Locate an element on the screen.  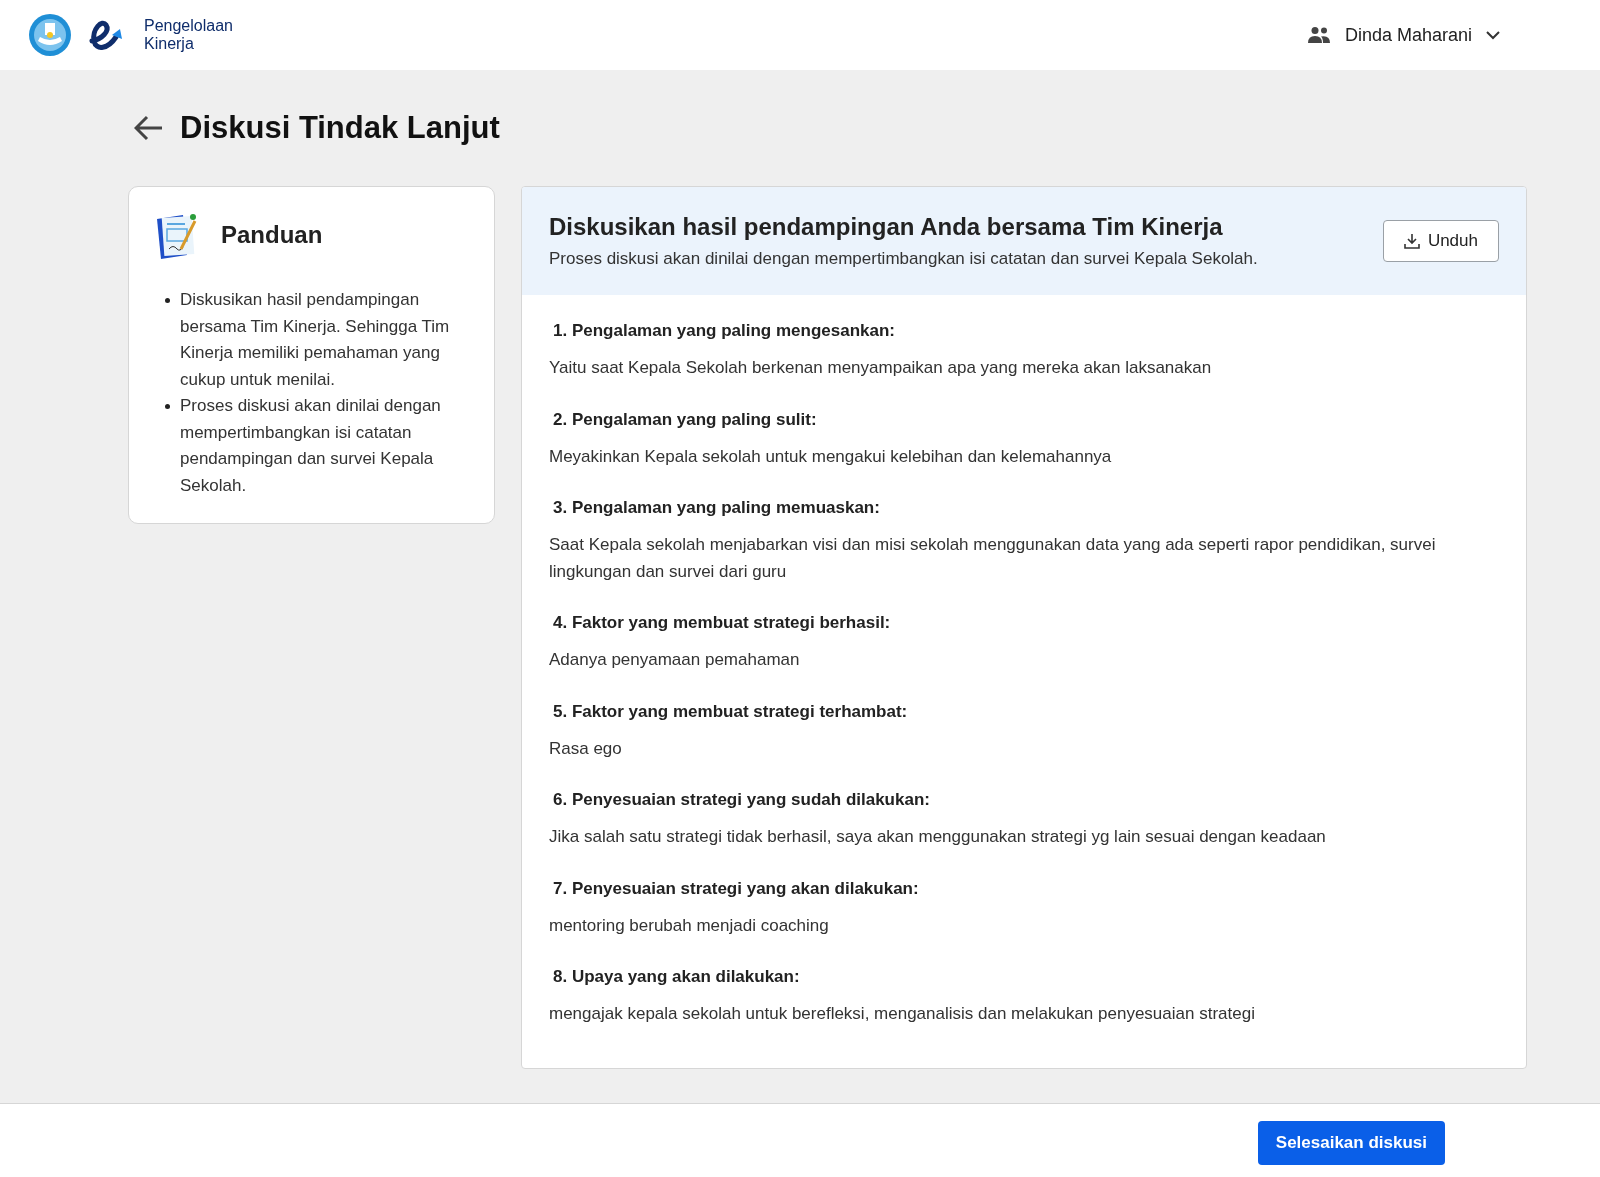
finish-discussion-button: Selesaikan diskusi is located at coordinates (1351, 1142).